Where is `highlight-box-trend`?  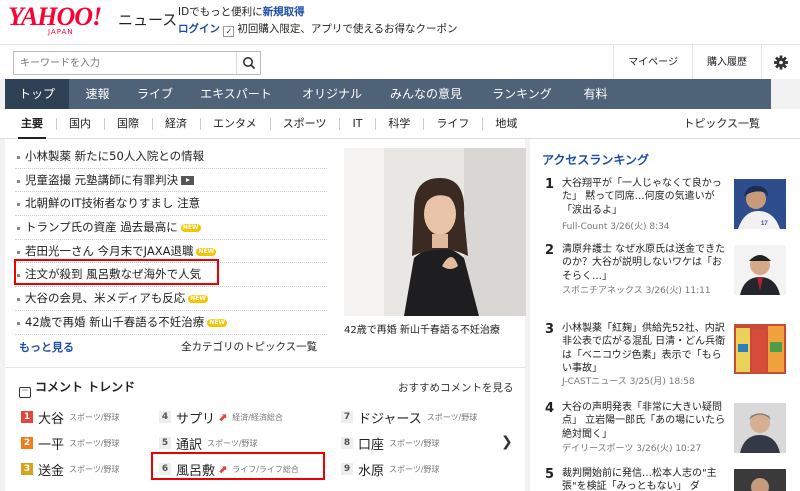
highlight-box-trend is located at coordinates (238, 466).